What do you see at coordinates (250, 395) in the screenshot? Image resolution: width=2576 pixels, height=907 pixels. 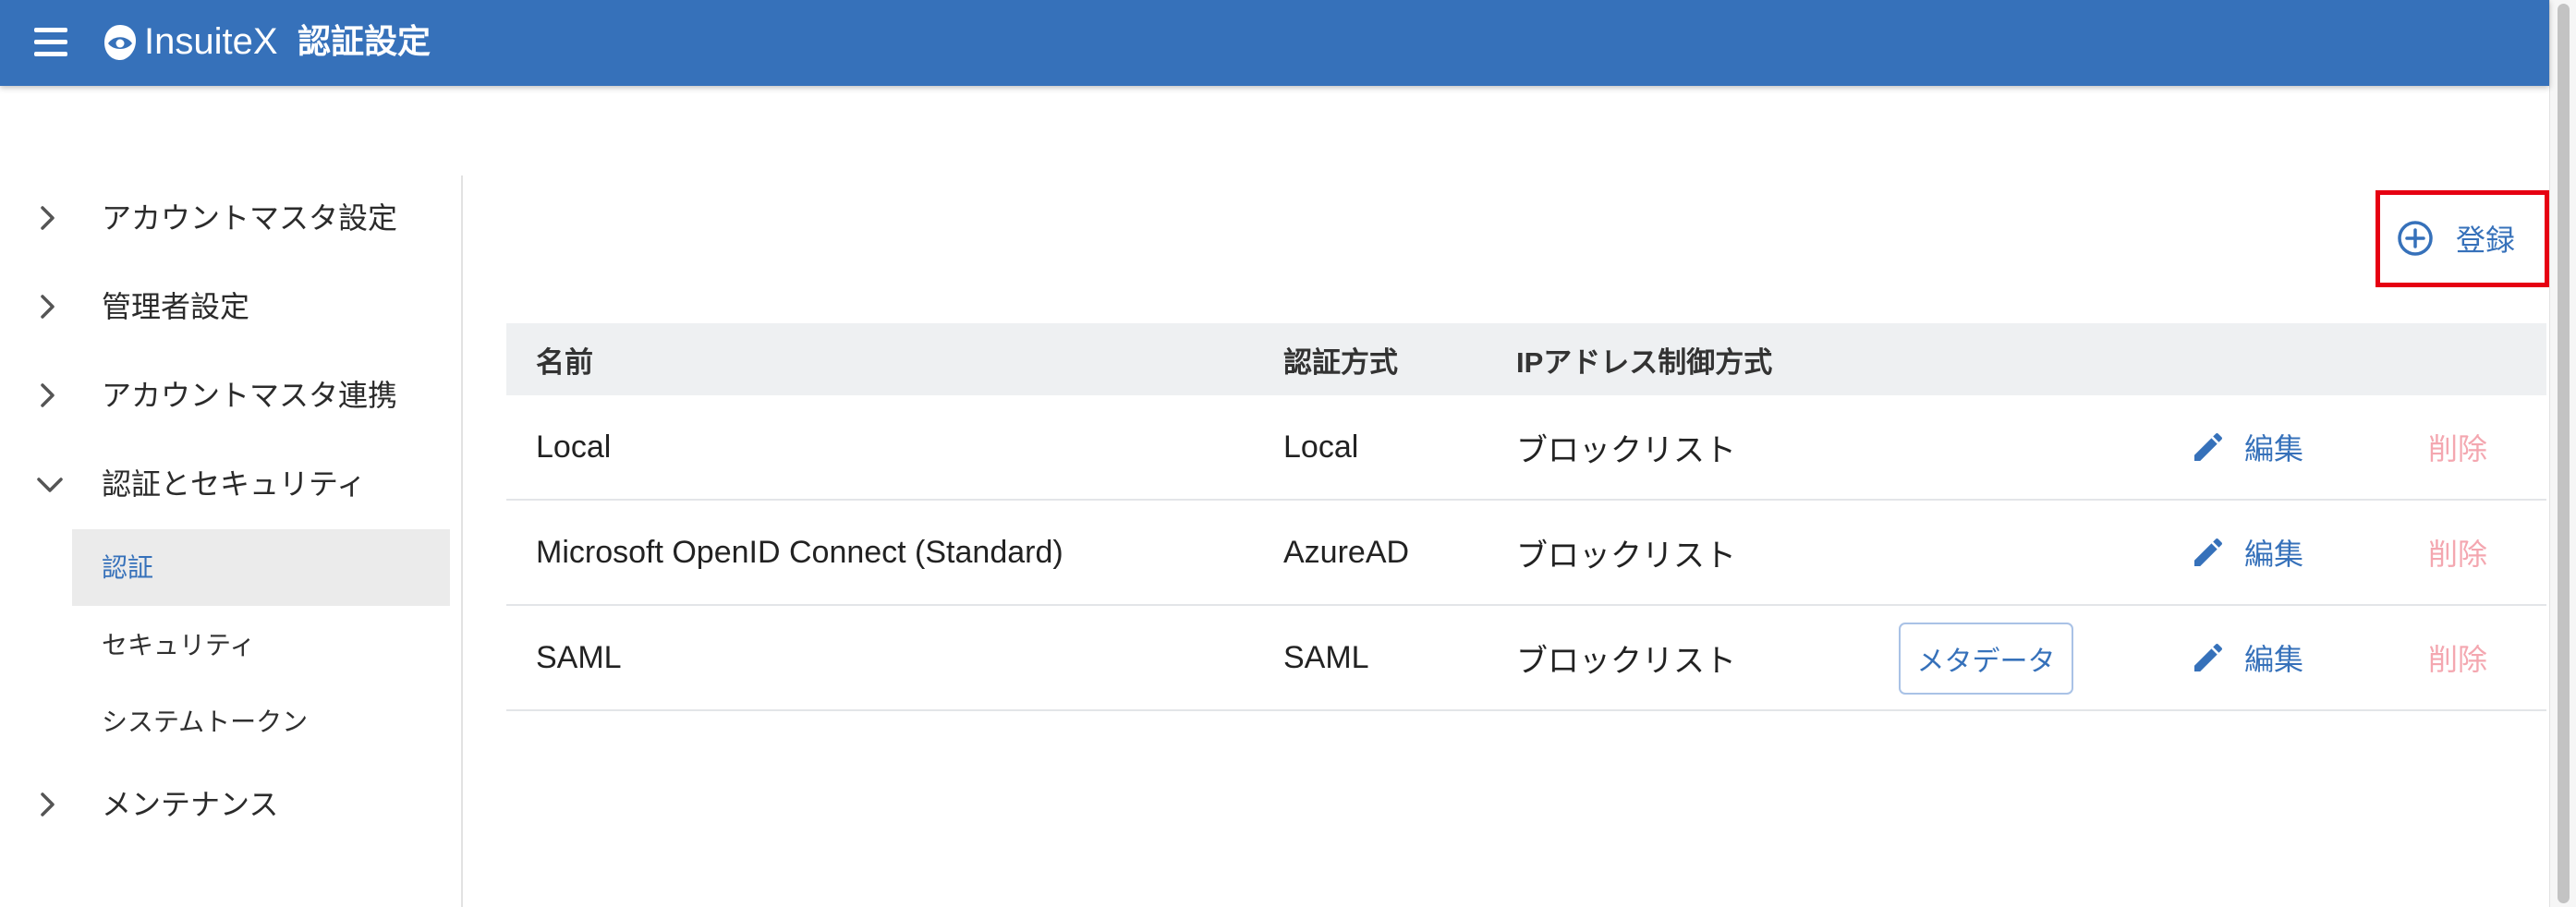 I see `sidebar-item-label: アカウントマスタ連携` at bounding box center [250, 395].